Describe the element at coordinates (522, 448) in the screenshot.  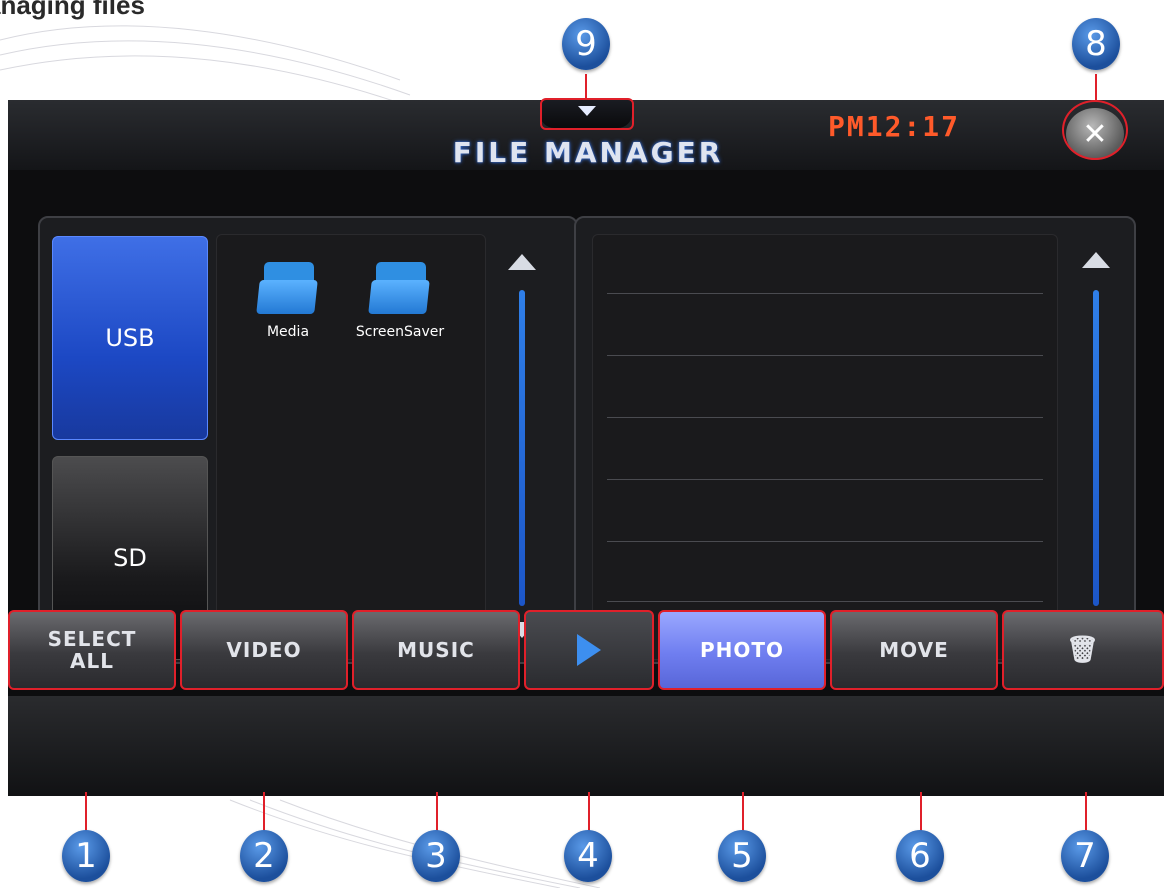
I see `scrollbar-track` at that location.